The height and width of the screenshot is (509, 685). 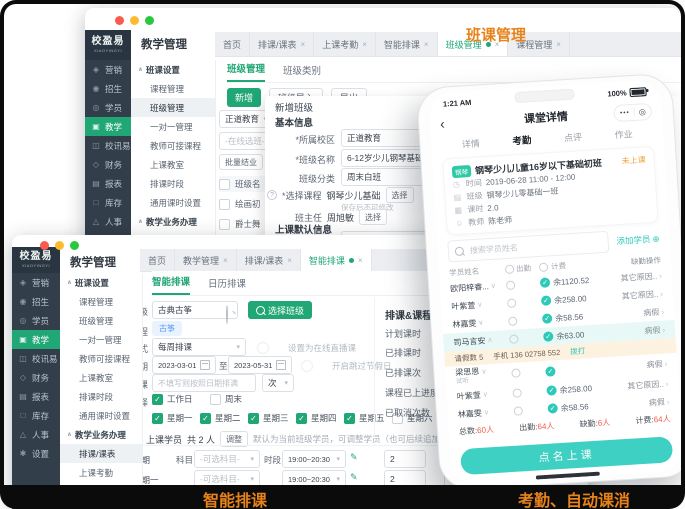 What do you see at coordinates (472, 499) in the screenshot?
I see `room-select: 5号教学楼` at bounding box center [472, 499].